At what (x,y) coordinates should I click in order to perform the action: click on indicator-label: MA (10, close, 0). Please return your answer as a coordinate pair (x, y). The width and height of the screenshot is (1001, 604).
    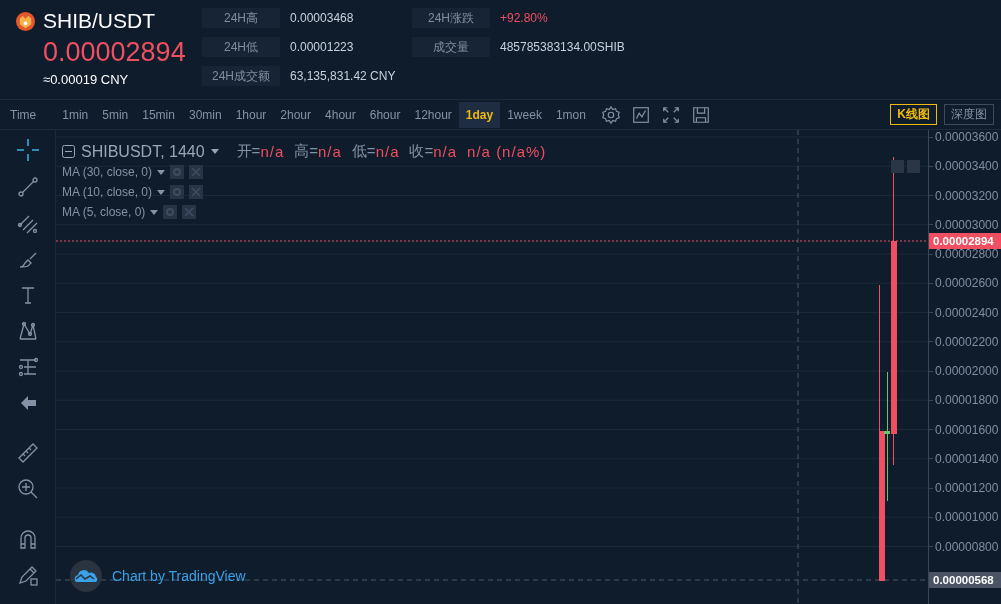
    Looking at the image, I should click on (107, 192).